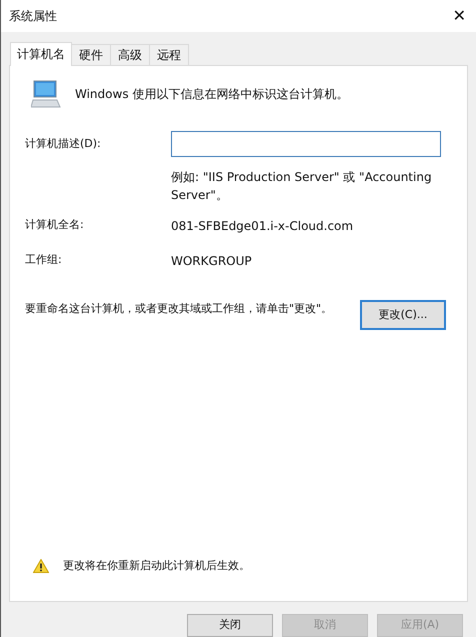 The width and height of the screenshot is (476, 637). What do you see at coordinates (262, 226) in the screenshot?
I see `full-name-value: 081-SFBEdge01.i-x-Cloud.com` at bounding box center [262, 226].